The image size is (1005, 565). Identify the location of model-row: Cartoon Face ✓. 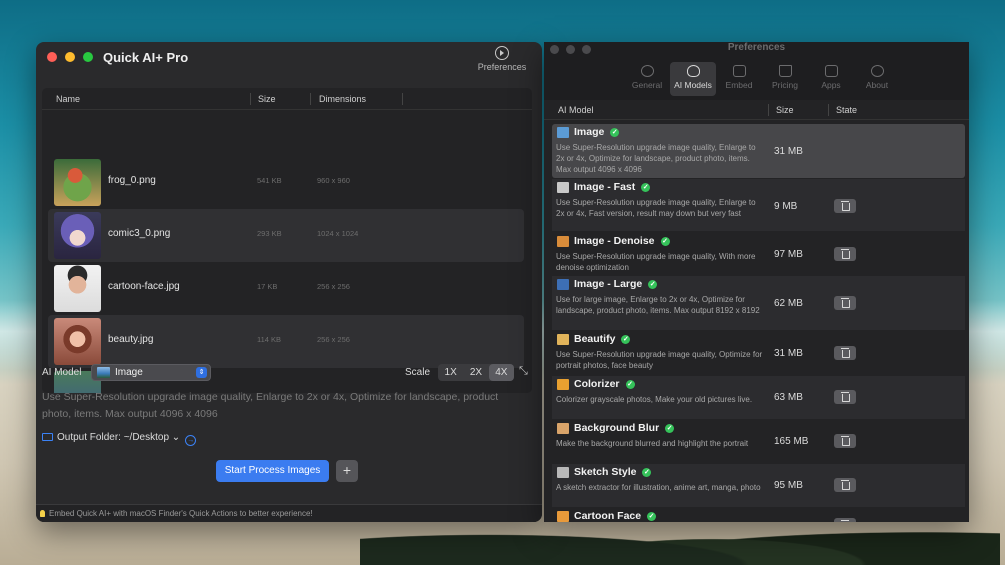
(758, 515).